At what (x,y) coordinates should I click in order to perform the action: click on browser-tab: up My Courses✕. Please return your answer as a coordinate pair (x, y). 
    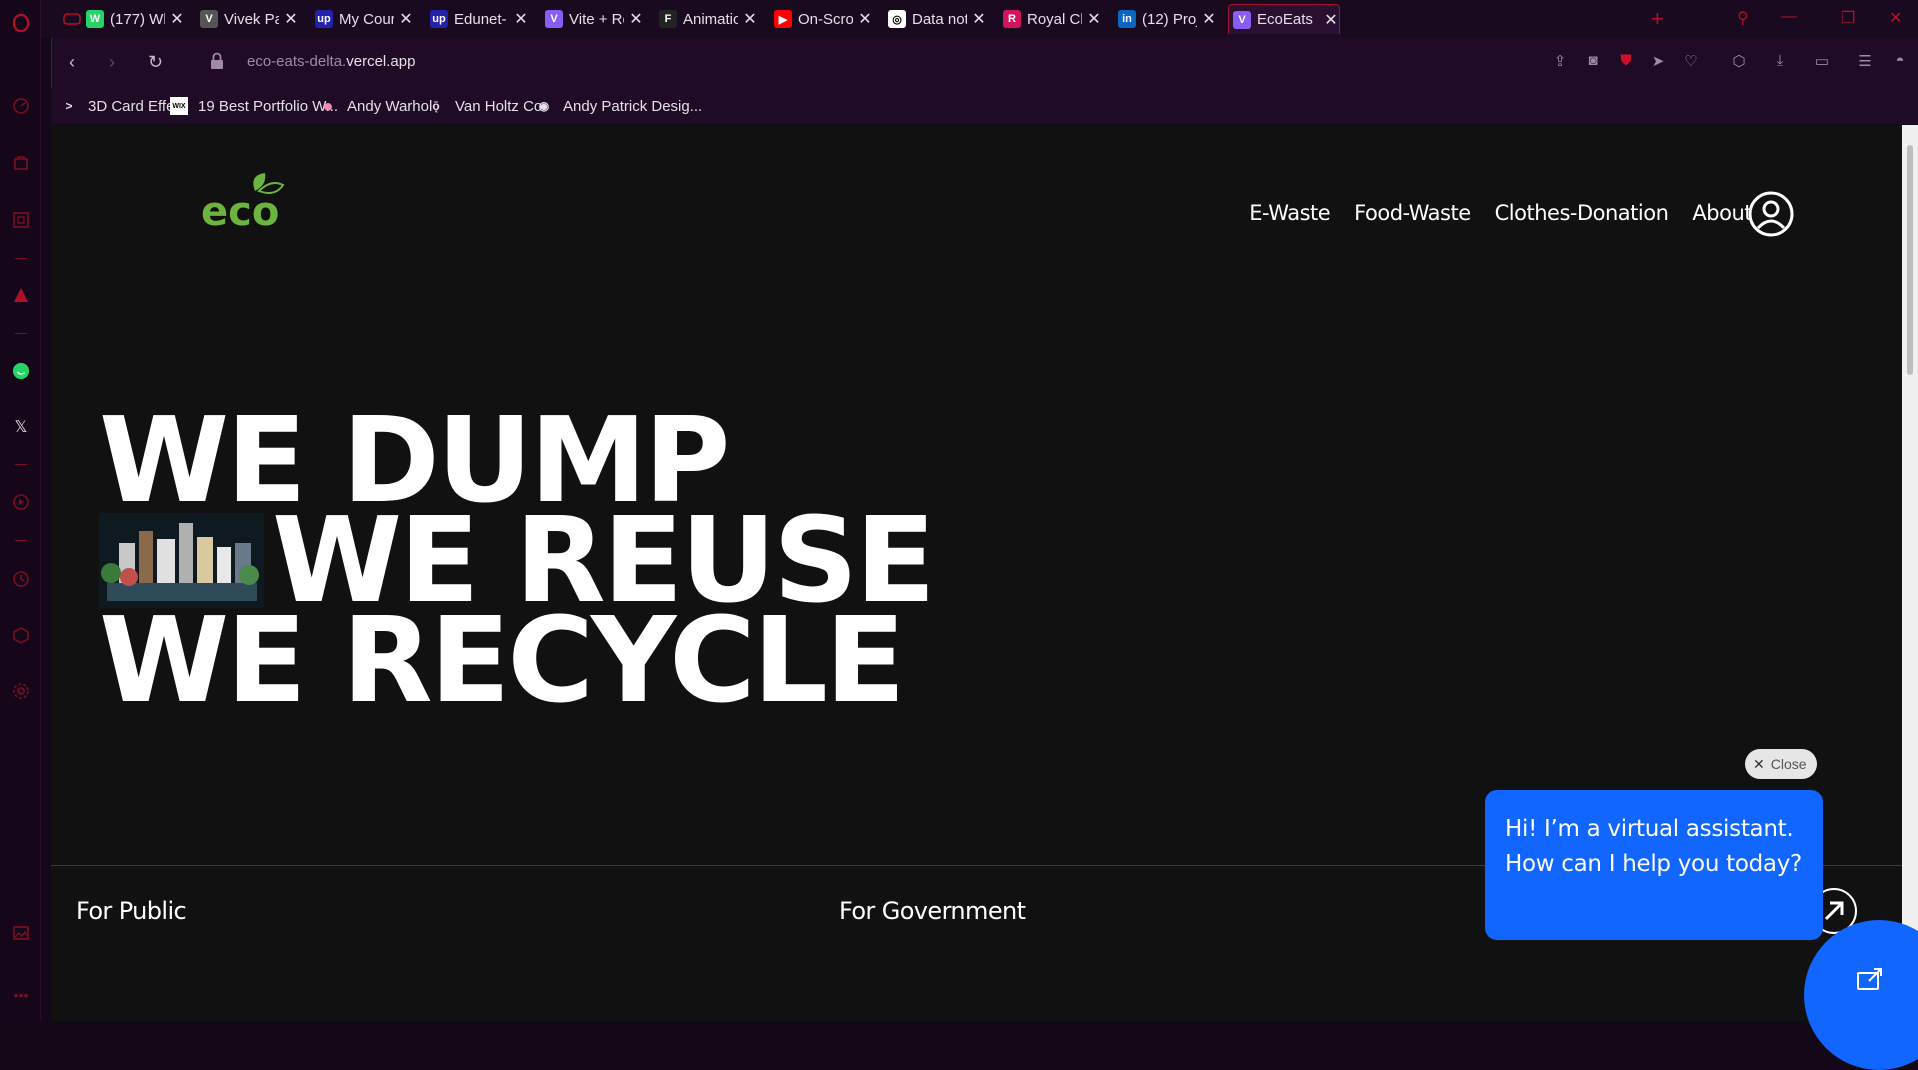
    Looking at the image, I should click on (362, 19).